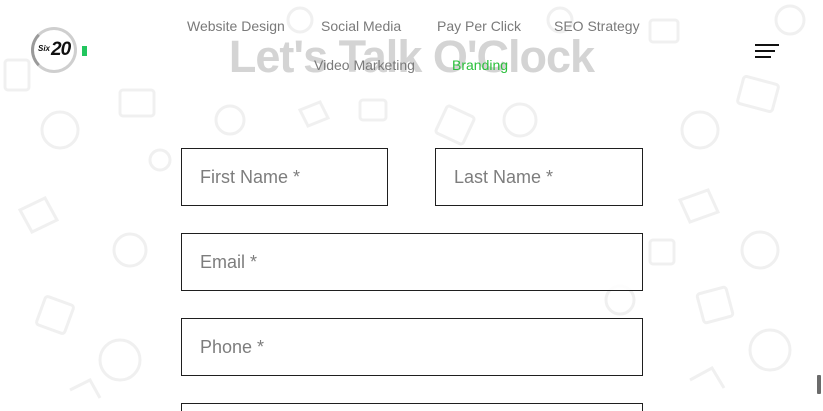 This screenshot has height=411, width=823. I want to click on last-name-field, so click(539, 177).